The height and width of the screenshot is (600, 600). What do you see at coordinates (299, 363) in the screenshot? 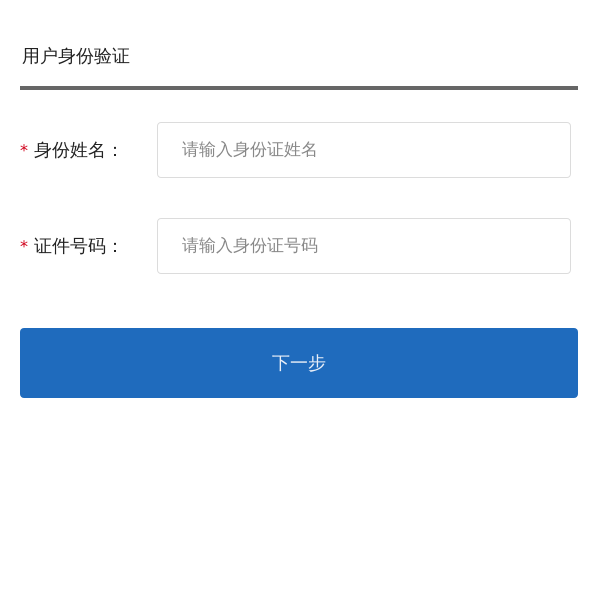
I see `next-button: 下一步` at bounding box center [299, 363].